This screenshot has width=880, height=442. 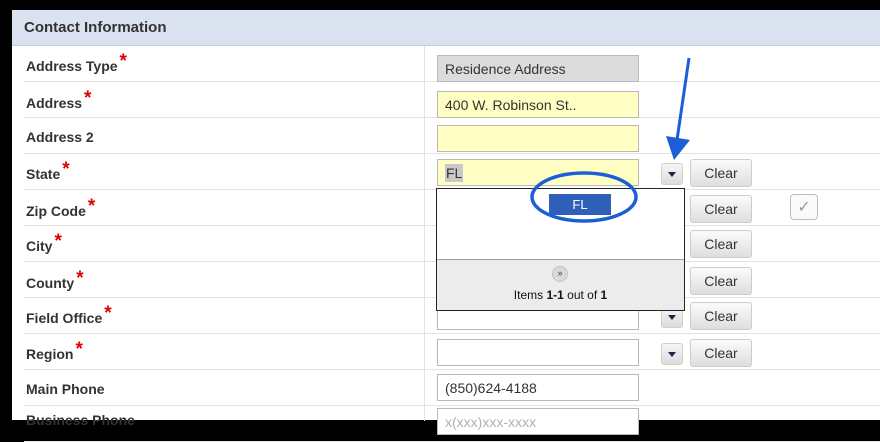 I want to click on county-label: County *, so click(x=55, y=279).